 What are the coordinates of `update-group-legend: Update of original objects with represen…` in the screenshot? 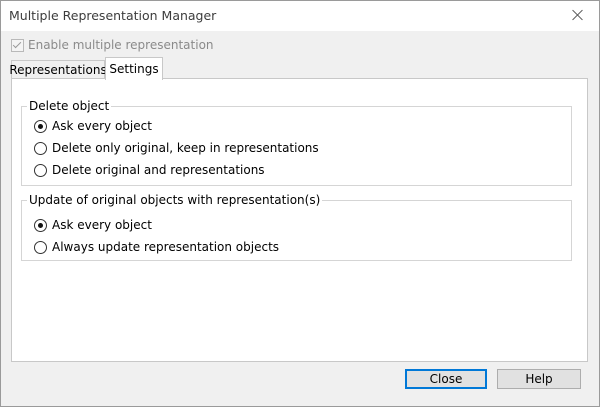 It's located at (175, 200).